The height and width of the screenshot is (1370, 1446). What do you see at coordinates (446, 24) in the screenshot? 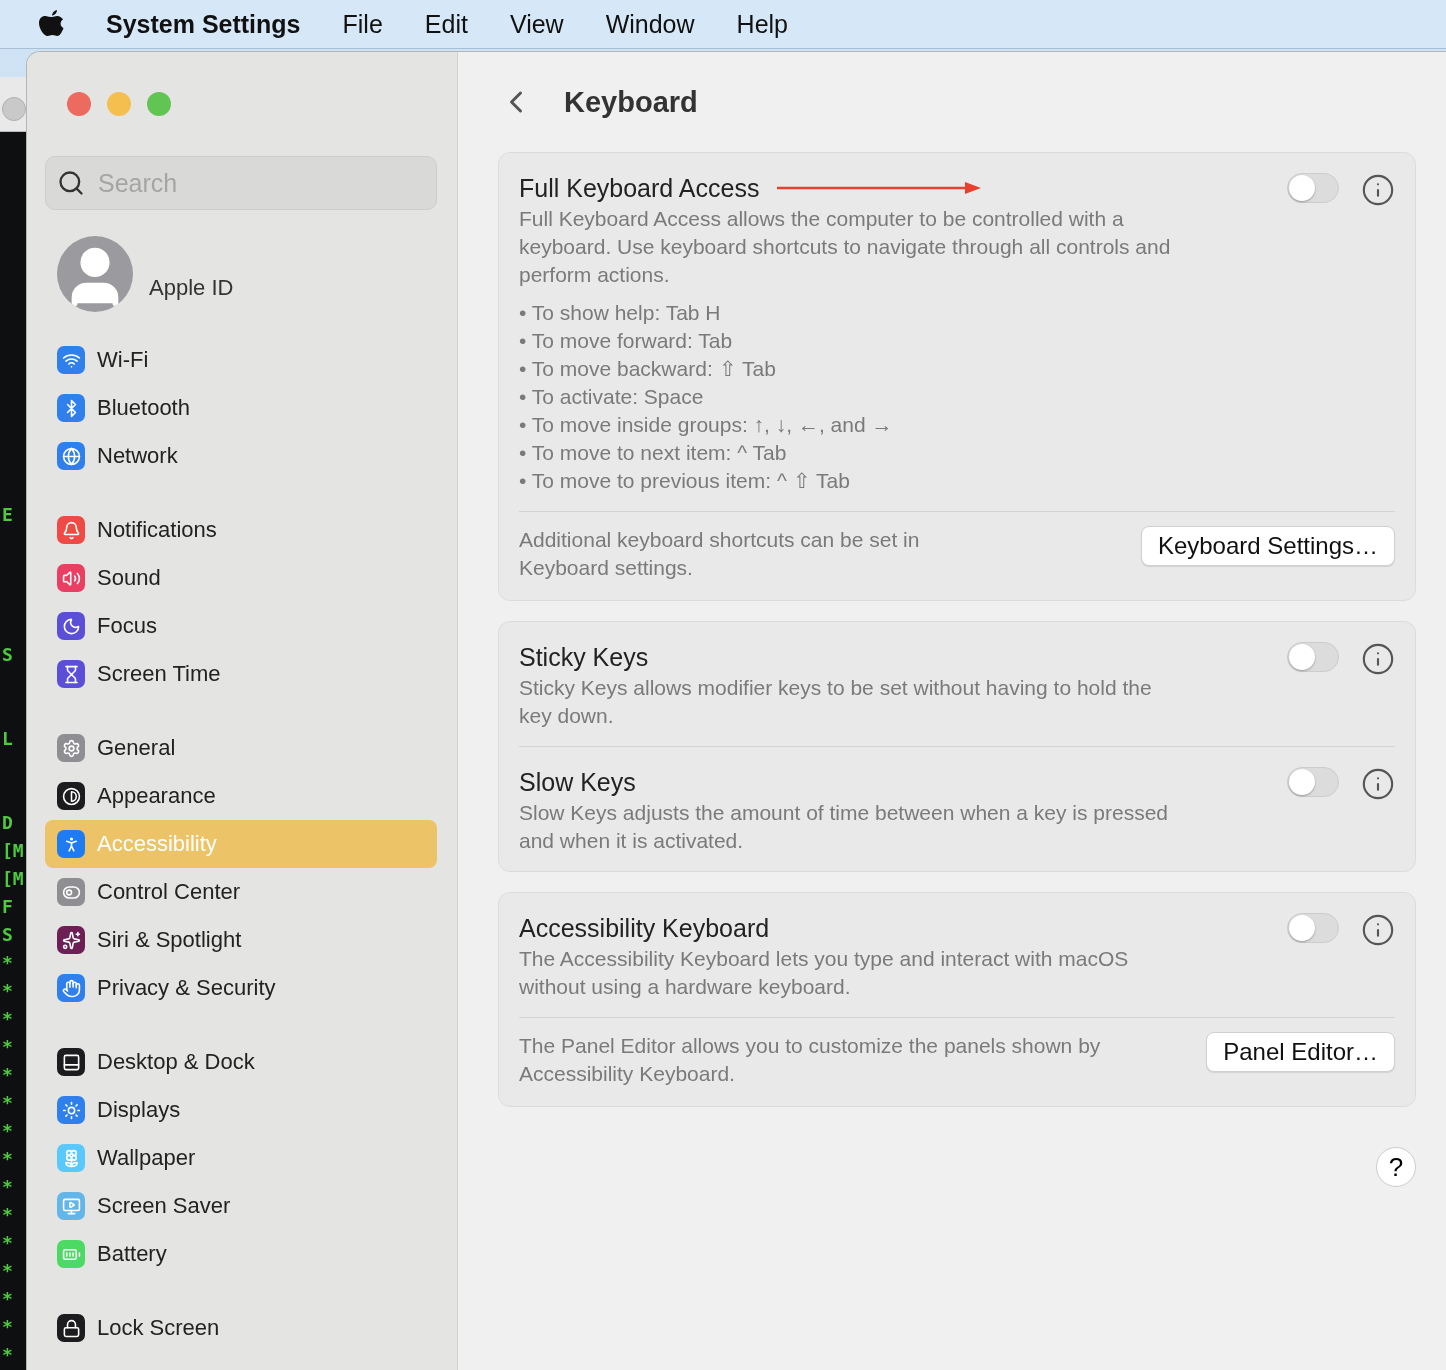
I see `menu-item: Edit` at bounding box center [446, 24].